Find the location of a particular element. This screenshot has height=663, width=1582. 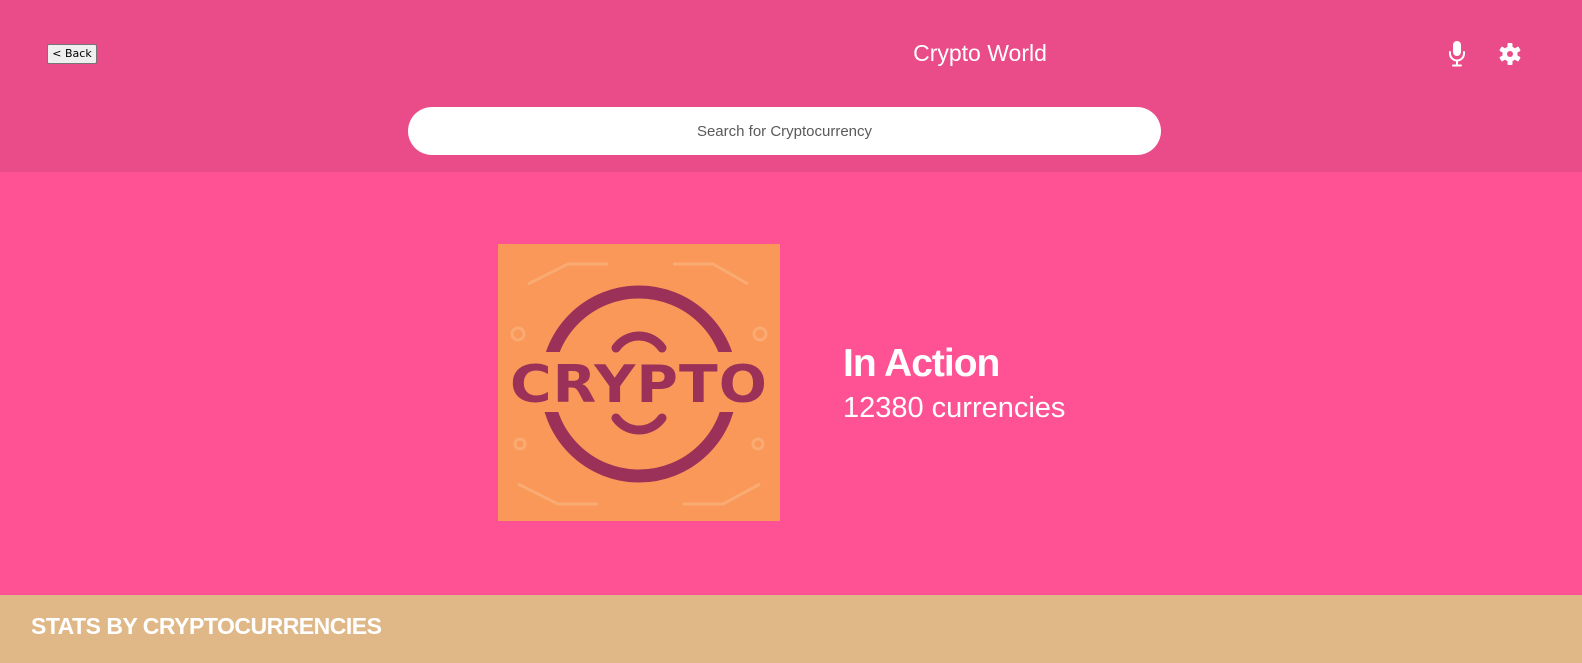

microphone-icon is located at coordinates (1457, 54).